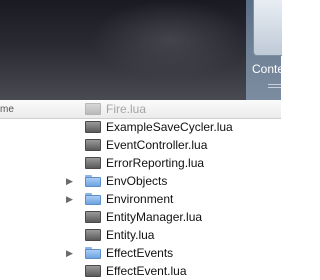  I want to click on file-row: EntityManager.lua, so click(140, 217).